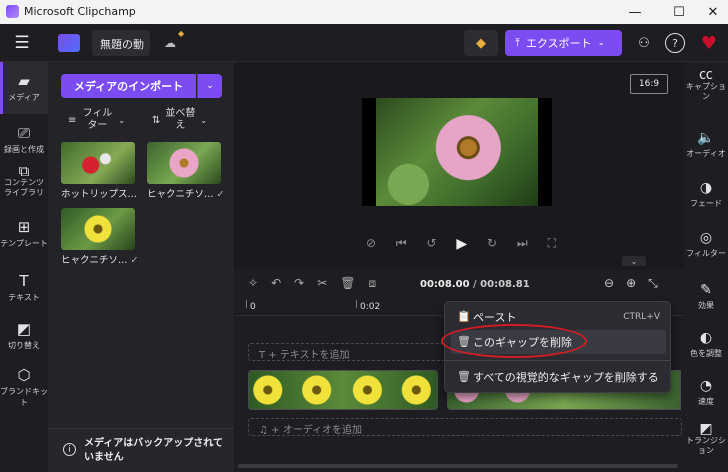  What do you see at coordinates (706, 75) in the screenshot?
I see `captions-icon: ㏄` at bounding box center [706, 75].